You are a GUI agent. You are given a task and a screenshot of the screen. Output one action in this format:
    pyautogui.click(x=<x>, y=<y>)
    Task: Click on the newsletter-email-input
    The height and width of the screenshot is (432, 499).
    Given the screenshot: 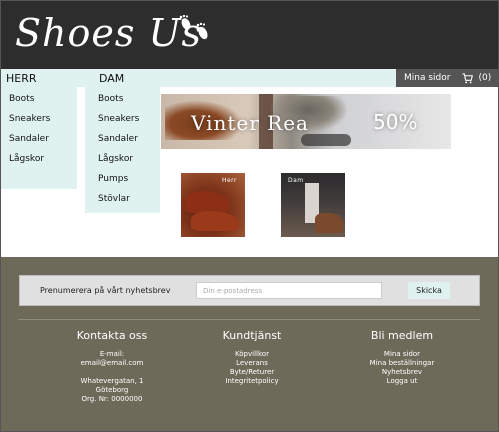 What is the action you would take?
    pyautogui.click(x=289, y=290)
    